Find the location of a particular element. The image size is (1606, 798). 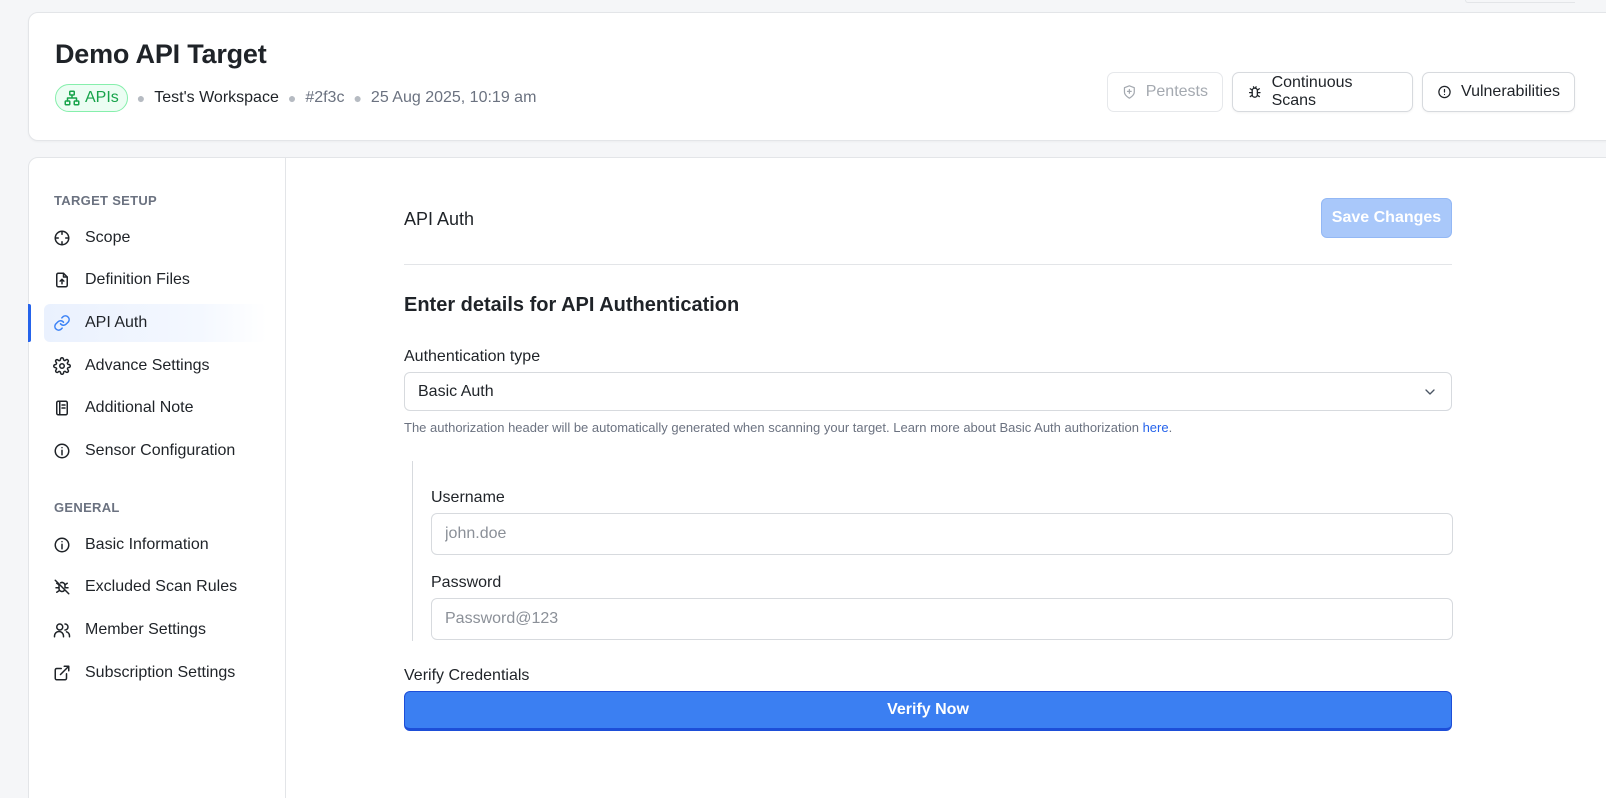

auth-type-select: Basic Auth is located at coordinates (928, 391).